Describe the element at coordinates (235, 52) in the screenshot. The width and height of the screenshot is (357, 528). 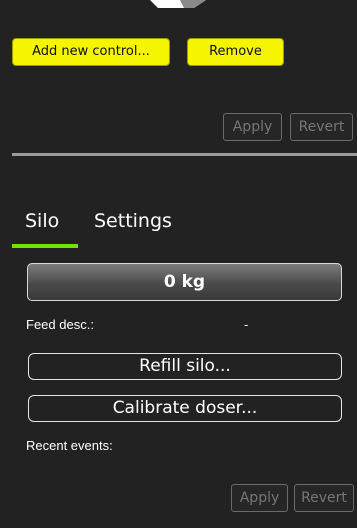
I see `remove-button: Remove` at that location.